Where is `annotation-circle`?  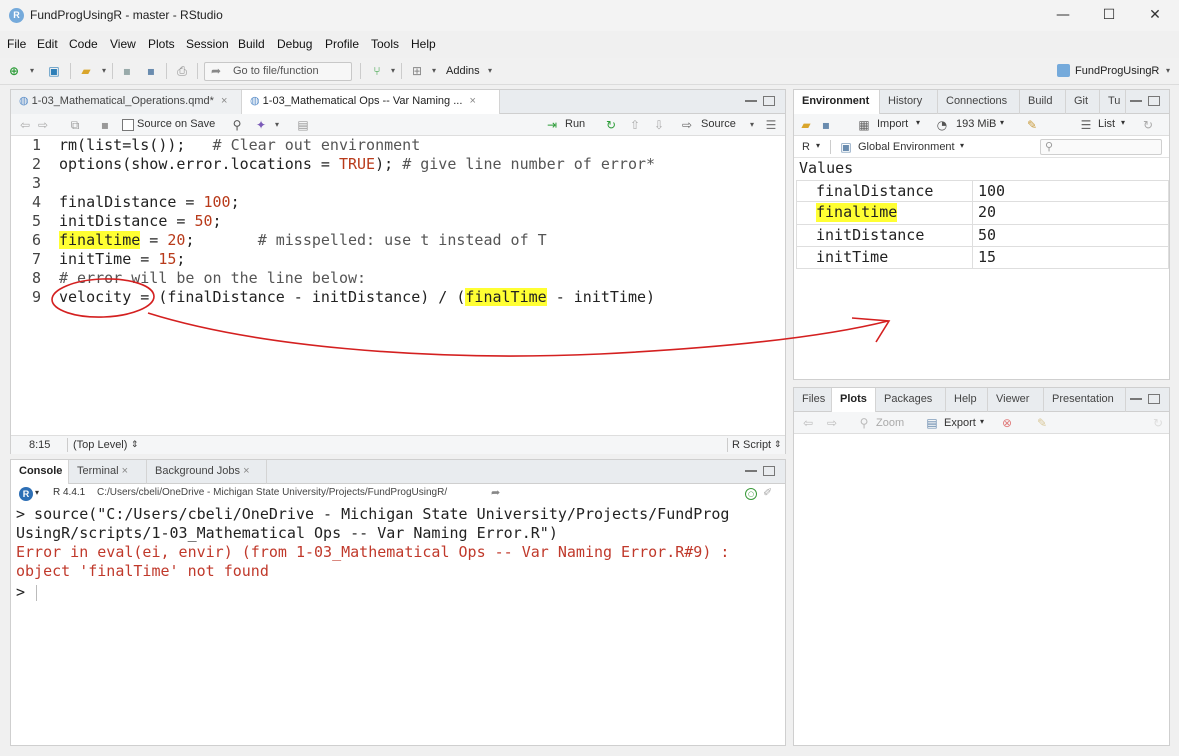
annotation-circle is located at coordinates (103, 298).